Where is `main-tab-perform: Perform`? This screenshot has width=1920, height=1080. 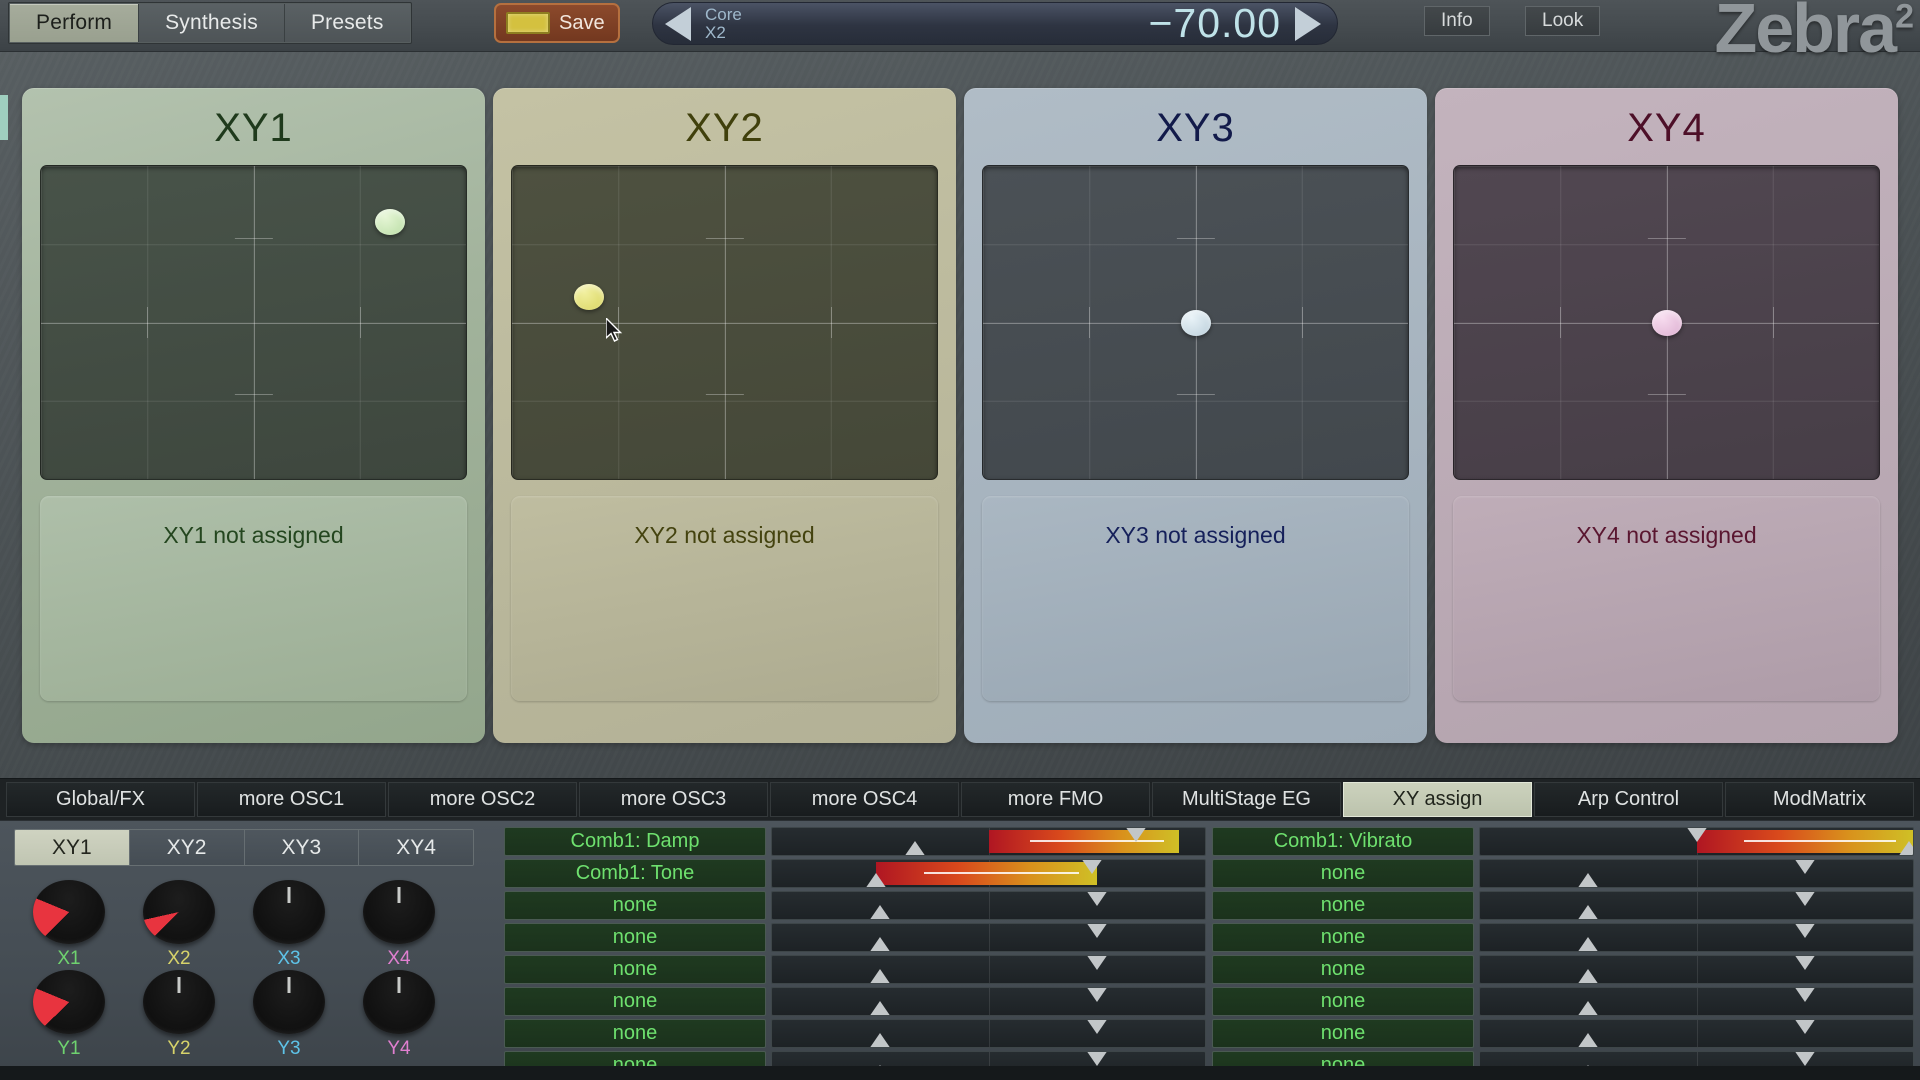
main-tab-perform: Perform is located at coordinates (75, 23).